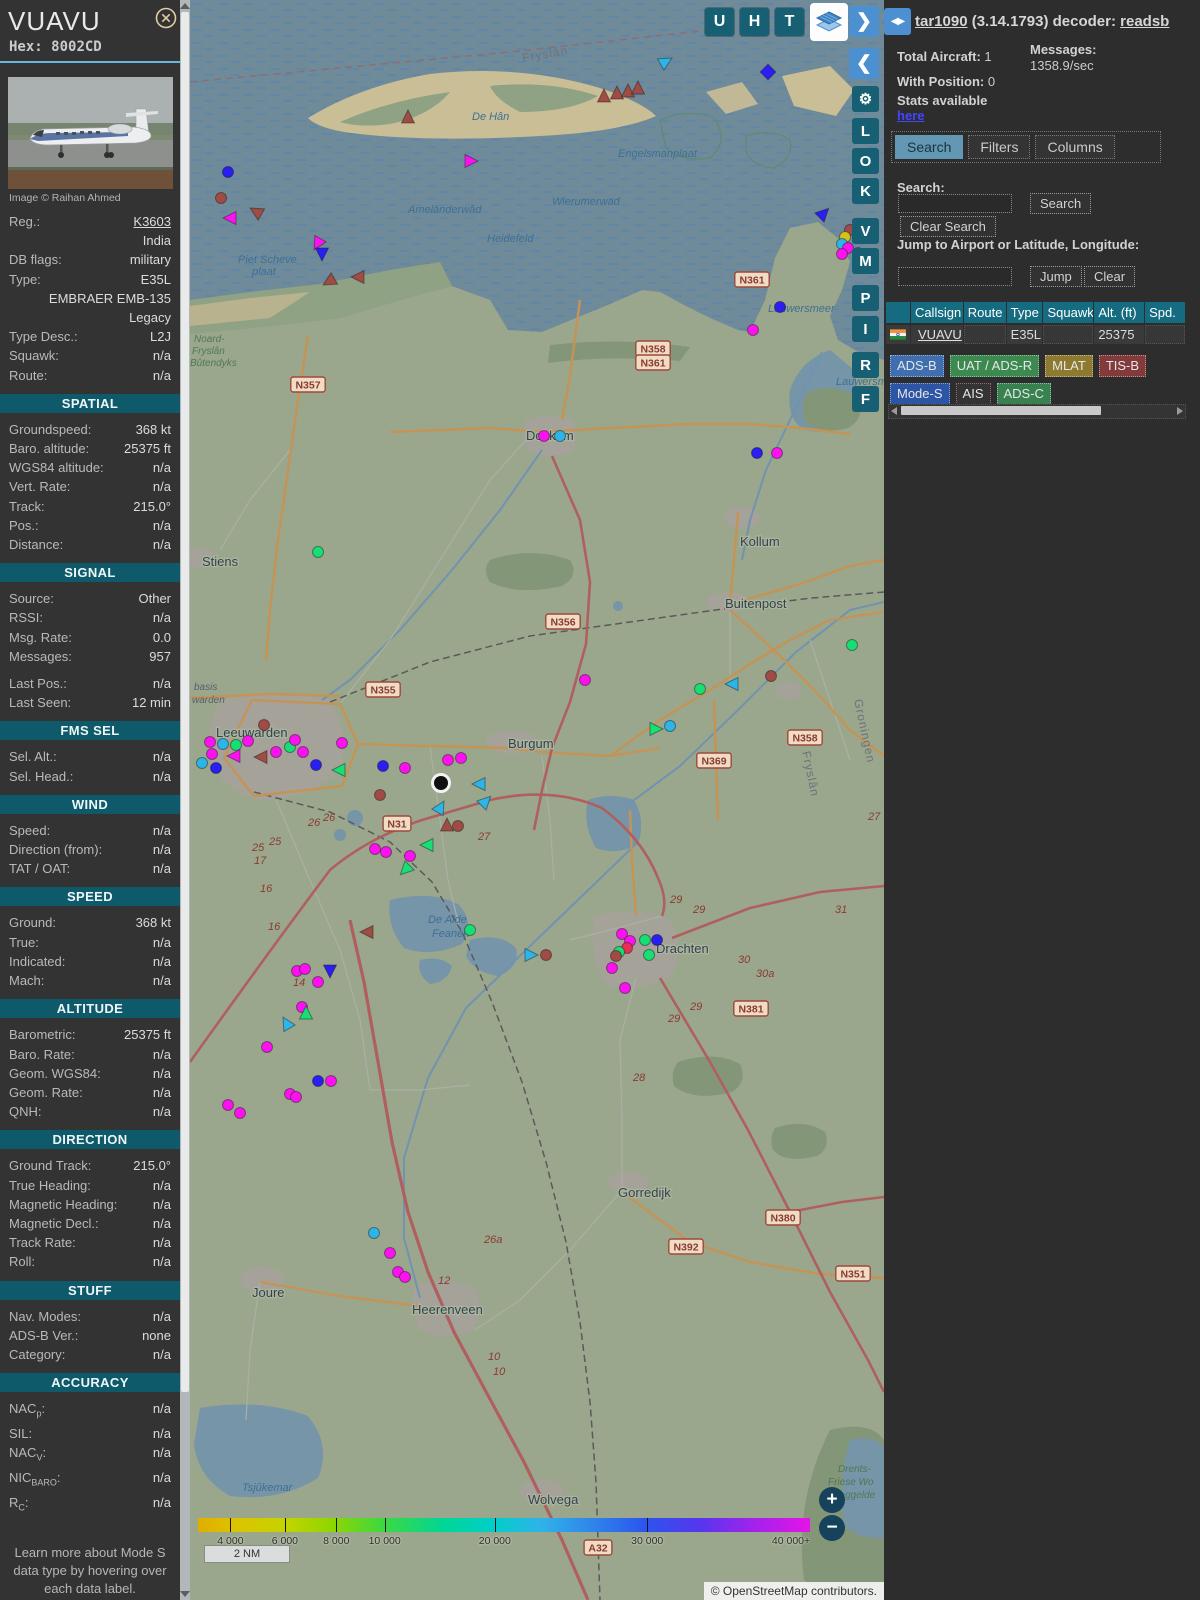  What do you see at coordinates (865, 191) in the screenshot?
I see `map-button-k: K` at bounding box center [865, 191].